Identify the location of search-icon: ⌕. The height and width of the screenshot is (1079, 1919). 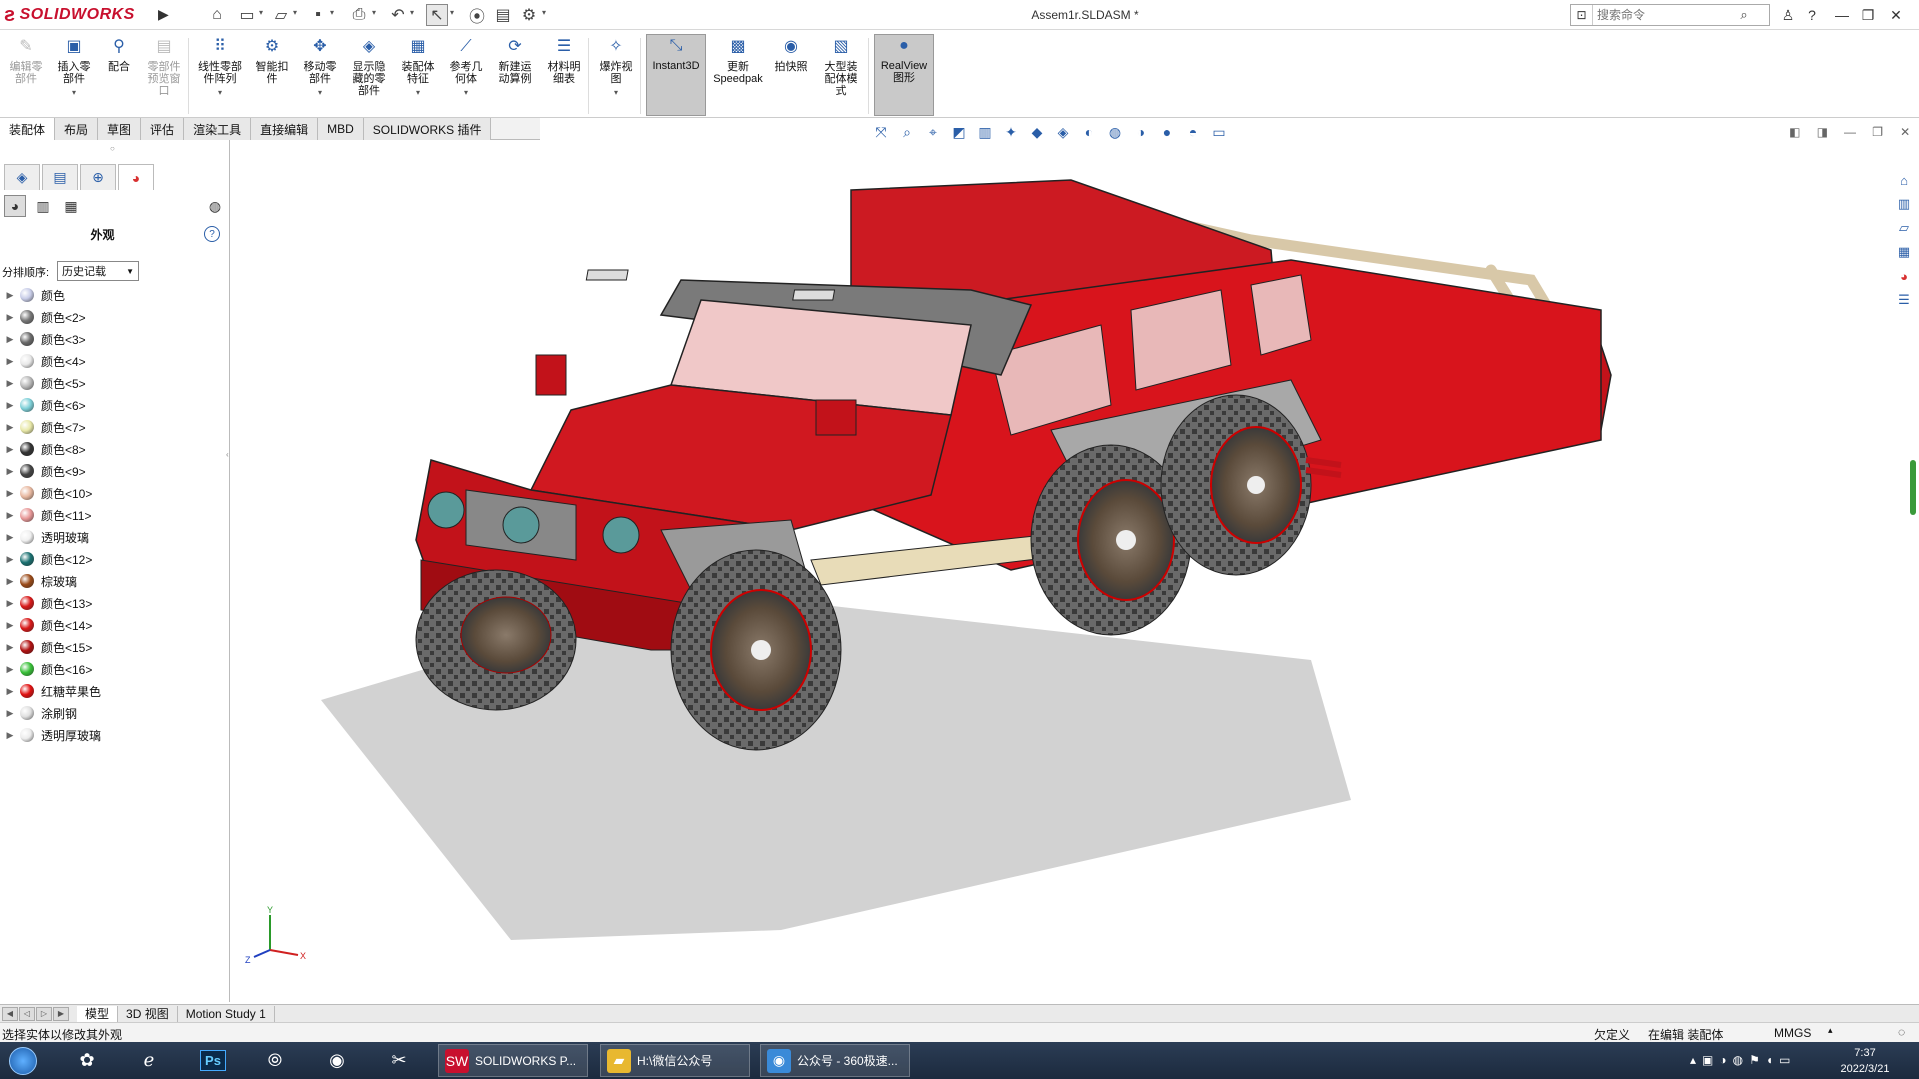
(1744, 15).